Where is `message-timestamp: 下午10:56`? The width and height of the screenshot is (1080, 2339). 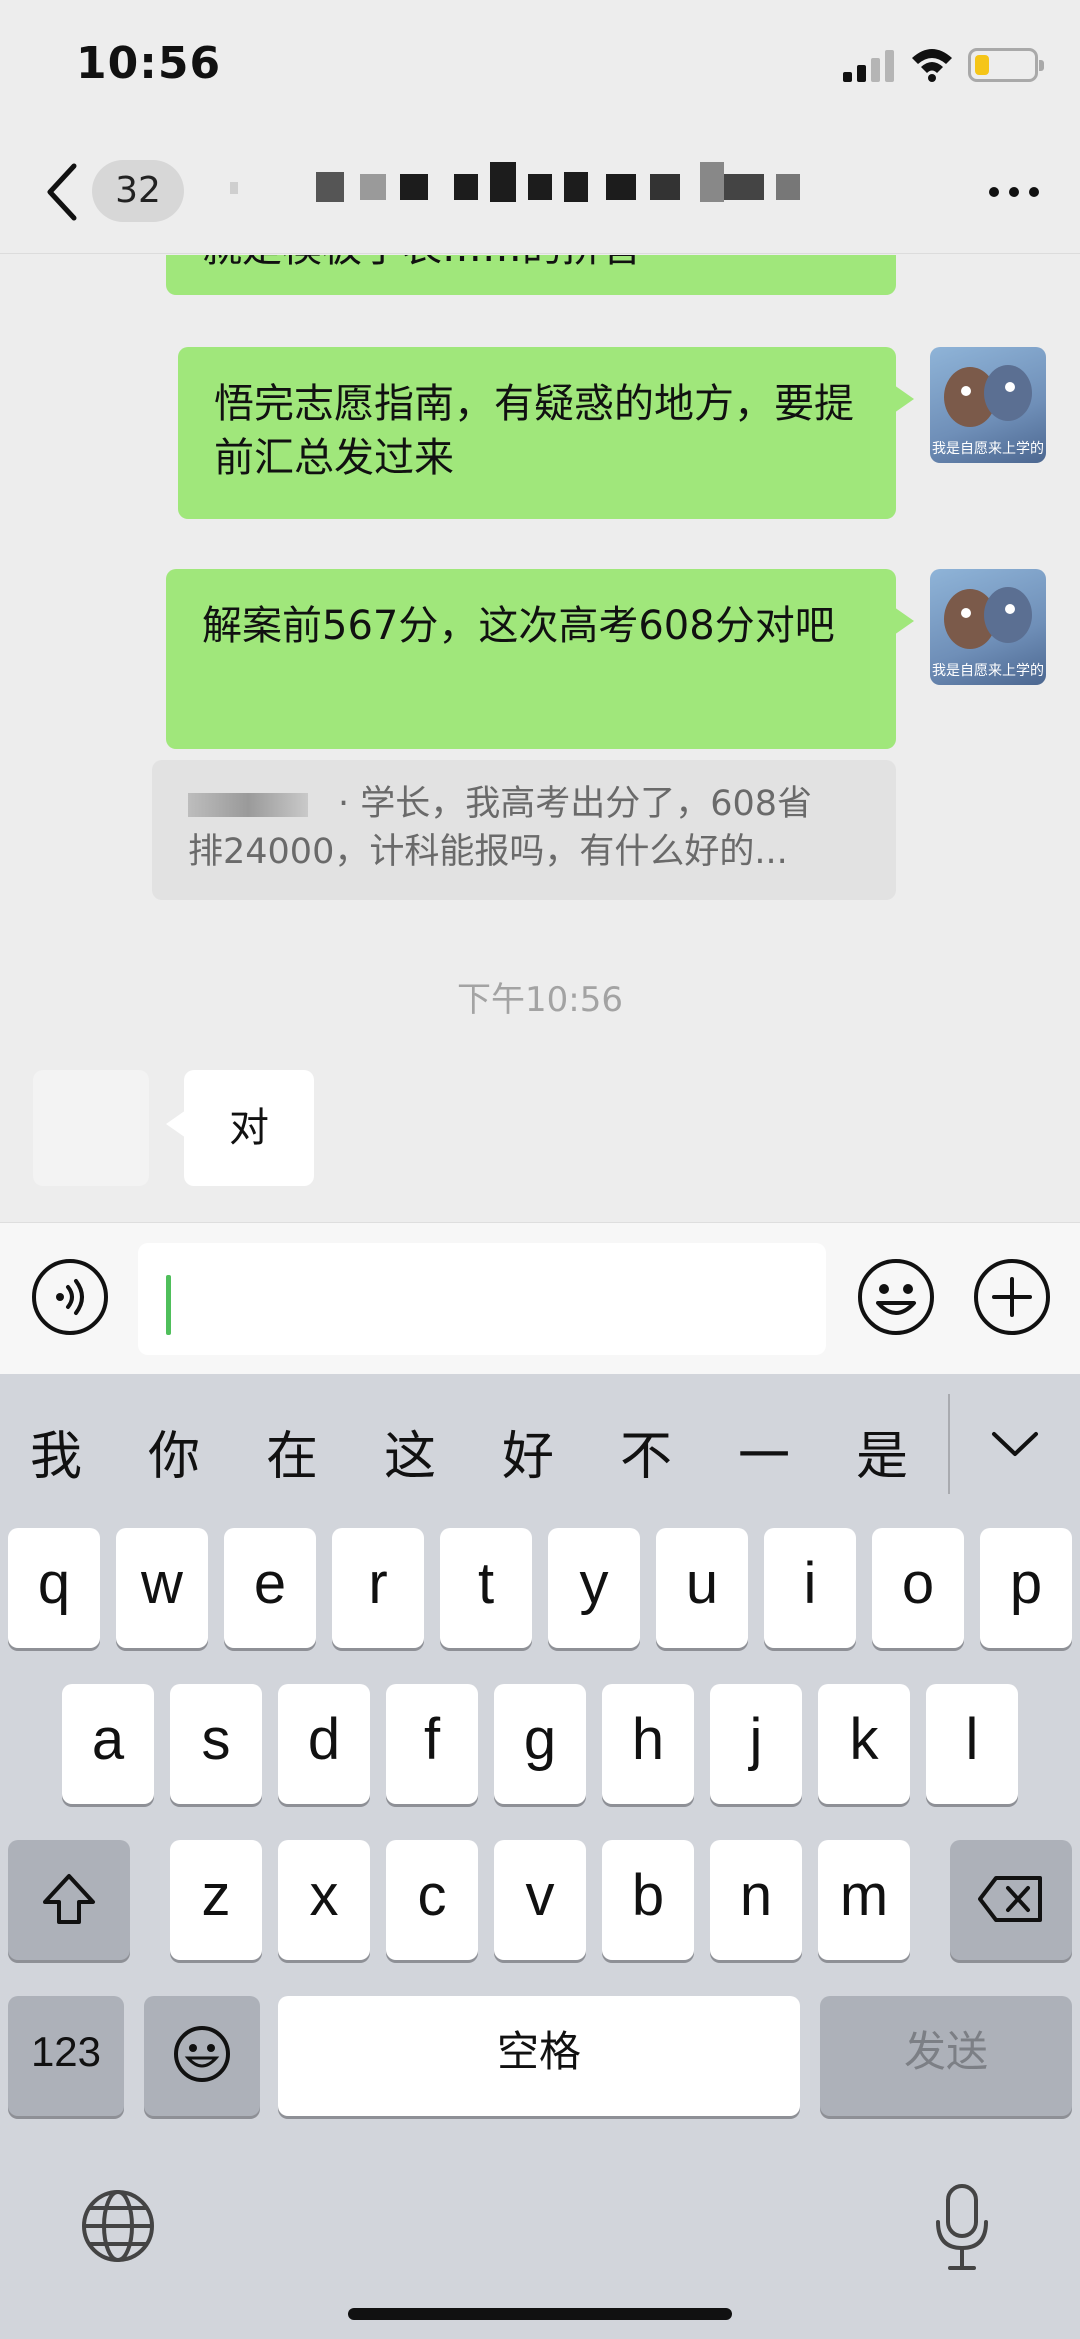 message-timestamp: 下午10:56 is located at coordinates (540, 1000).